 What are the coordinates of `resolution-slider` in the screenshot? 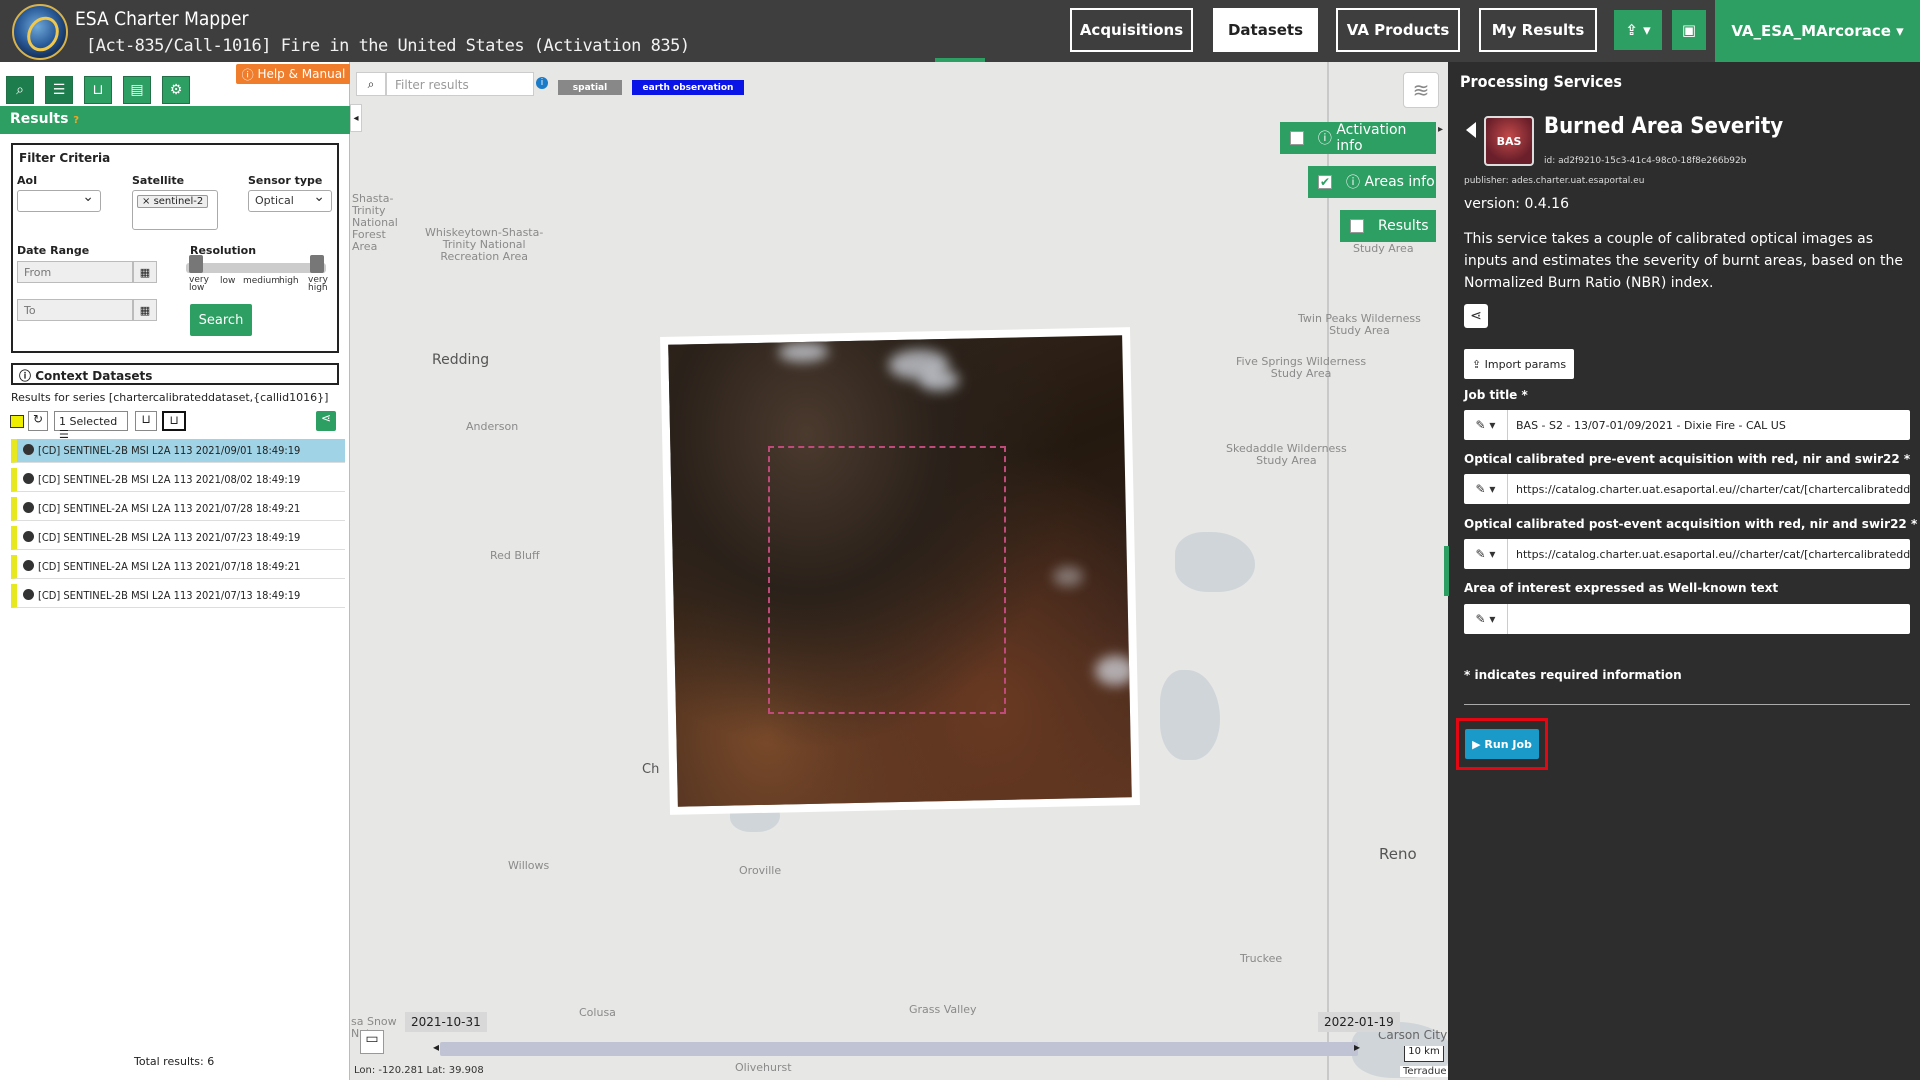 It's located at (256, 268).